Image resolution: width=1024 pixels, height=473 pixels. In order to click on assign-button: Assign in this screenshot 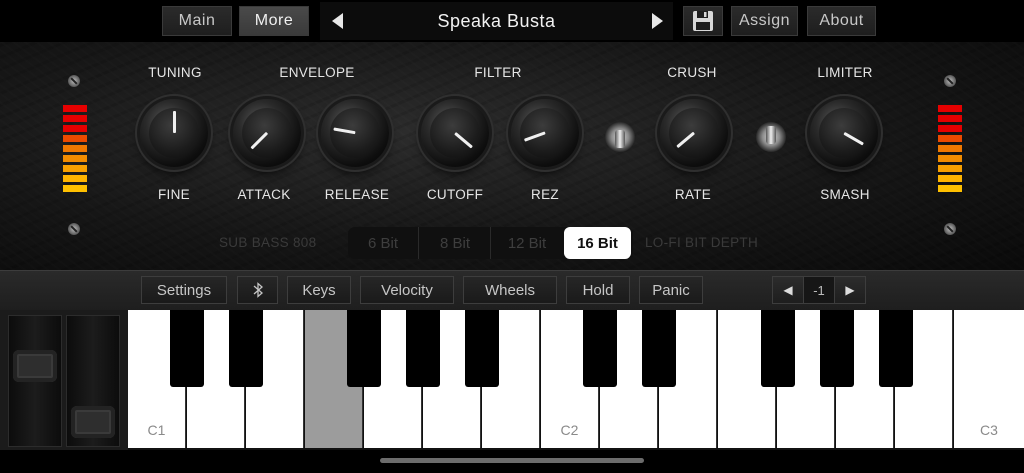, I will do `click(764, 21)`.